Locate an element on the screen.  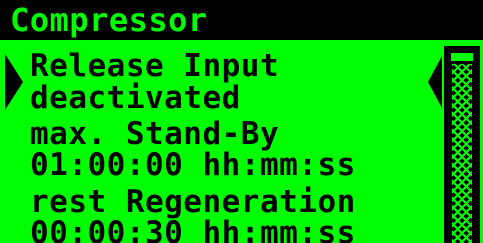
scrollbar-track is located at coordinates (462, 151).